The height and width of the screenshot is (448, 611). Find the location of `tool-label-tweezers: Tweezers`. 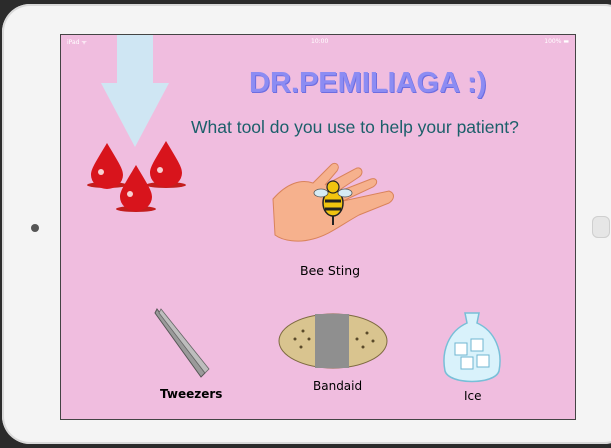

tool-label-tweezers: Tweezers is located at coordinates (191, 394).